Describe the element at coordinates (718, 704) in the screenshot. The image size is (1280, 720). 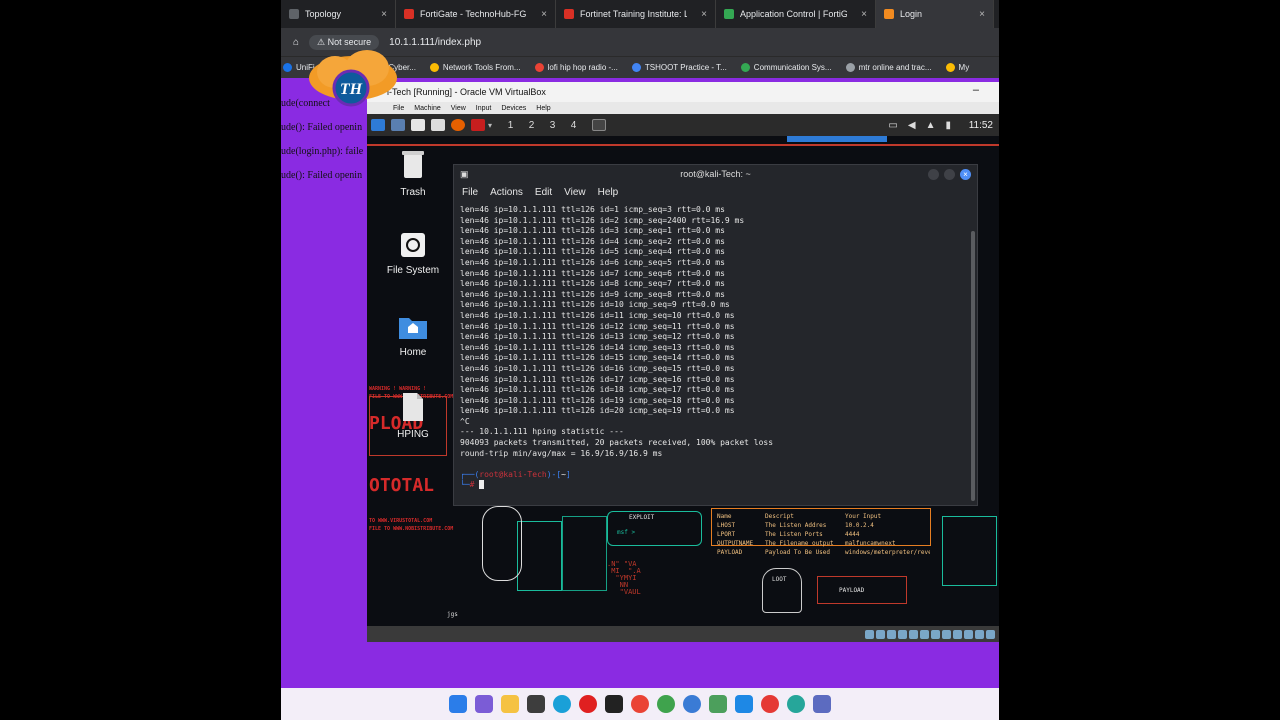
I see `network-tool-icon` at that location.